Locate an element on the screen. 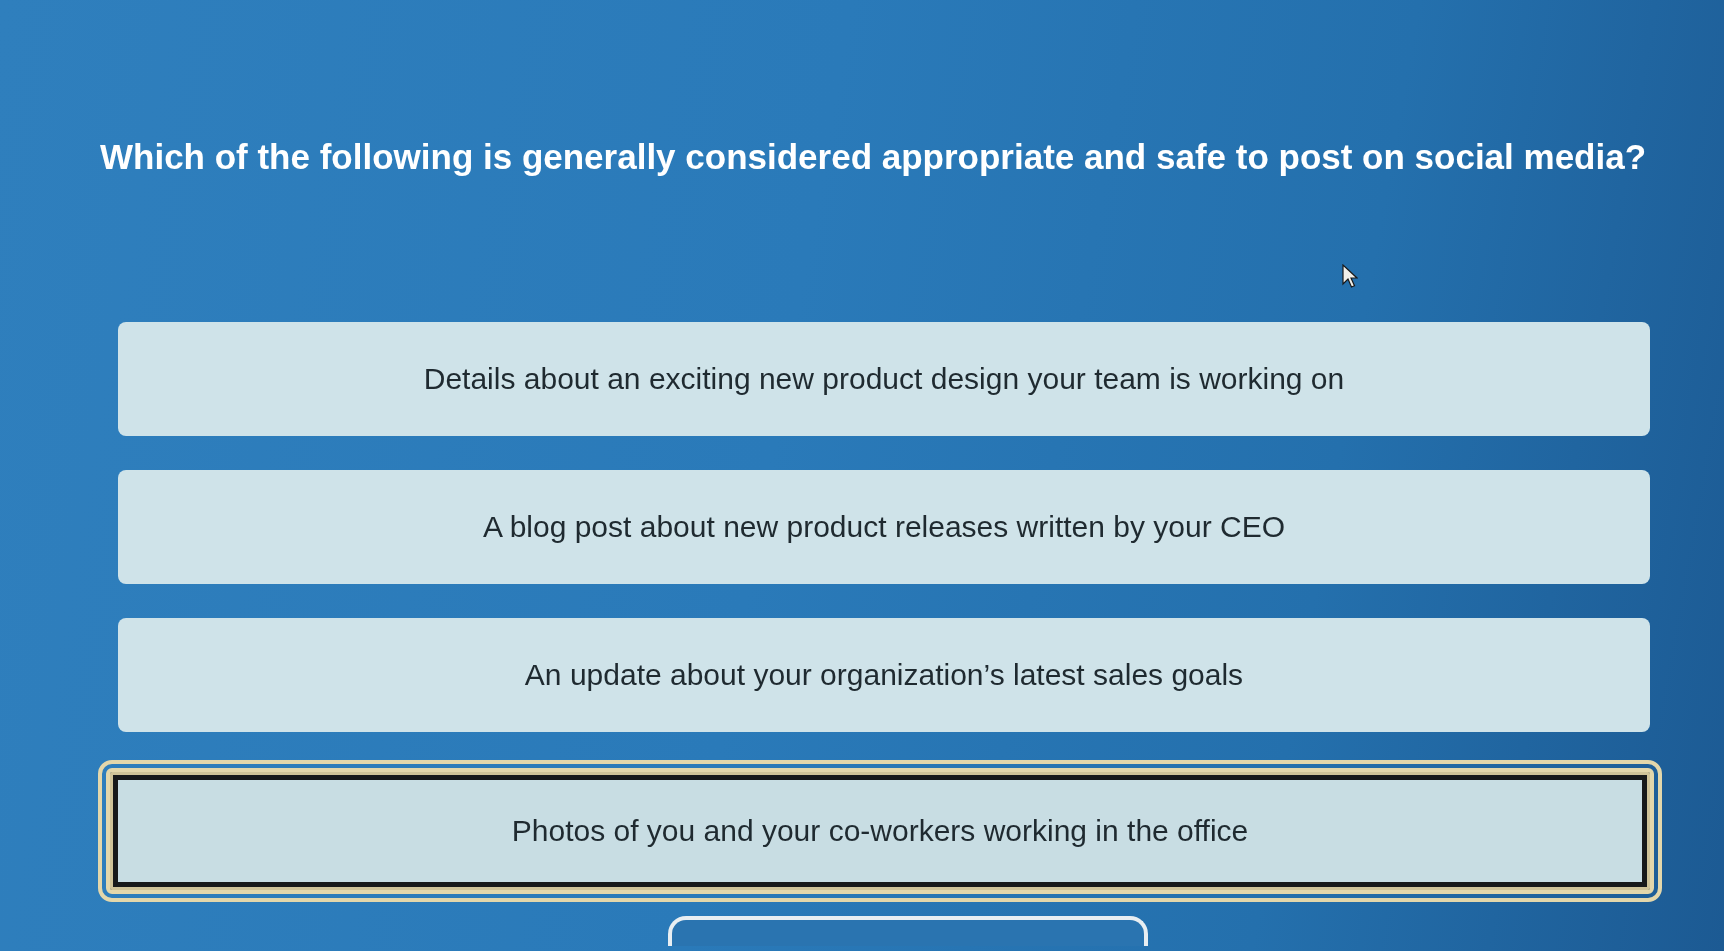  question-text: Which of the following is generally considered appropriate and safe to post on social media? is located at coordinates (873, 157).